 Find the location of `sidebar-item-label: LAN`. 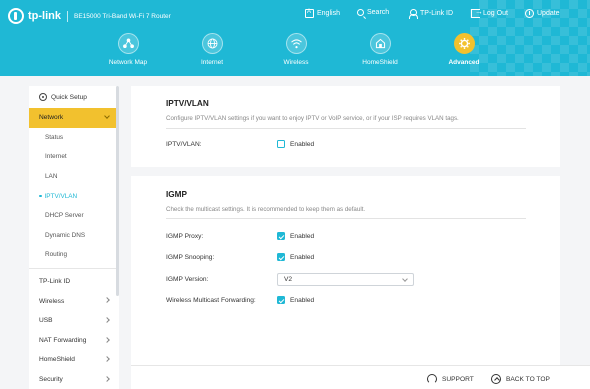

sidebar-item-label: LAN is located at coordinates (51, 177).